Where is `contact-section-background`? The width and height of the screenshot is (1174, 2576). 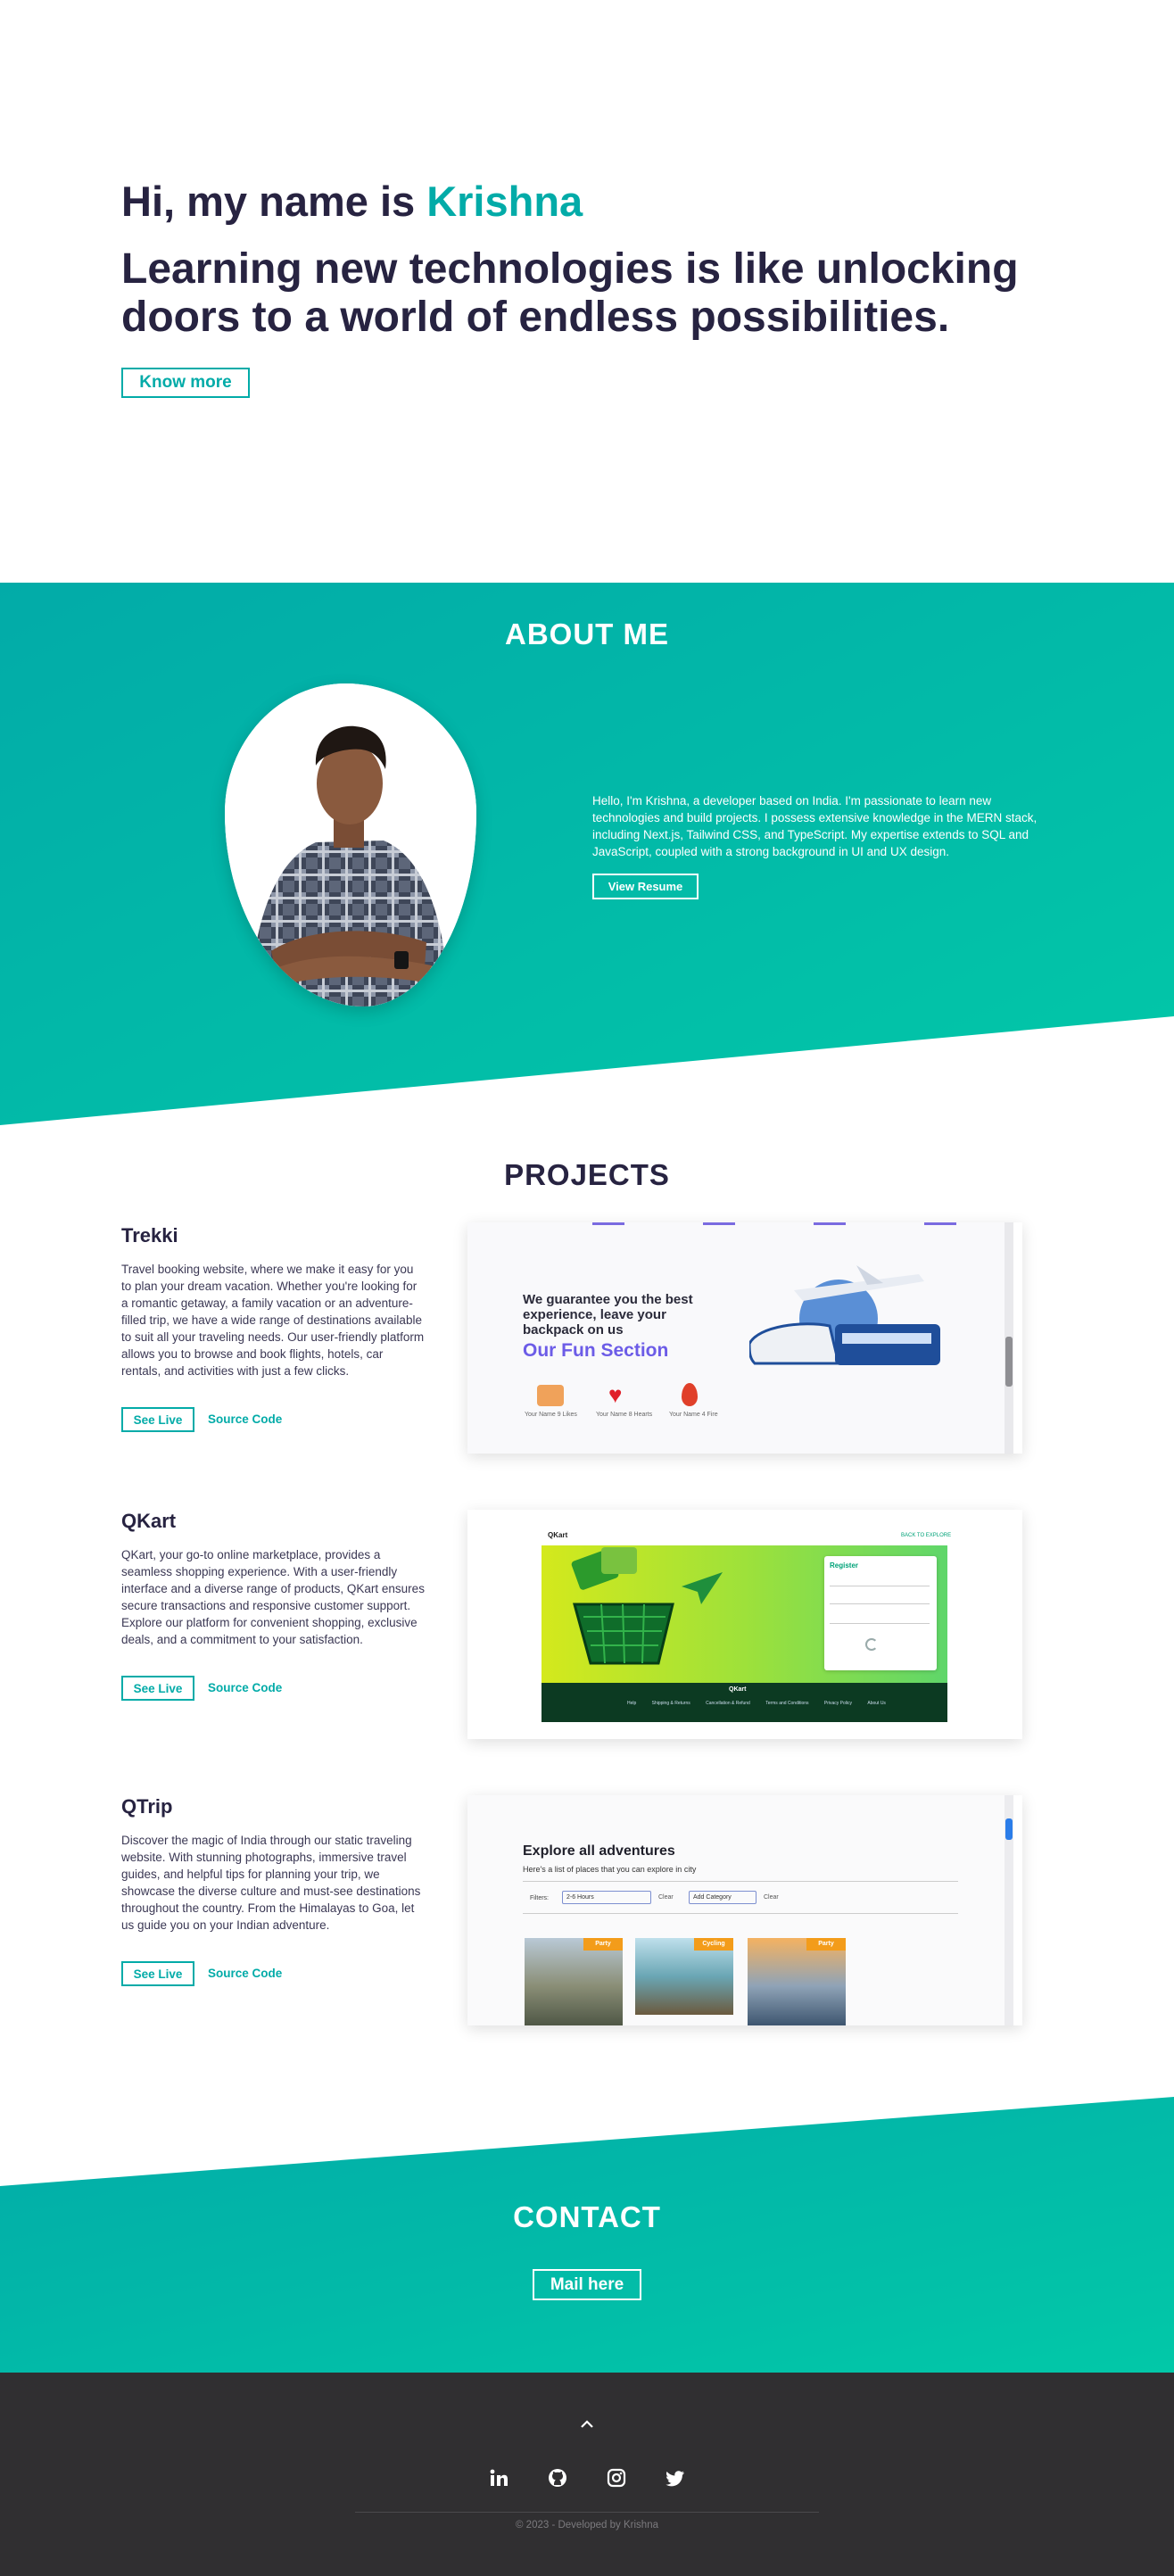 contact-section-background is located at coordinates (587, 2235).